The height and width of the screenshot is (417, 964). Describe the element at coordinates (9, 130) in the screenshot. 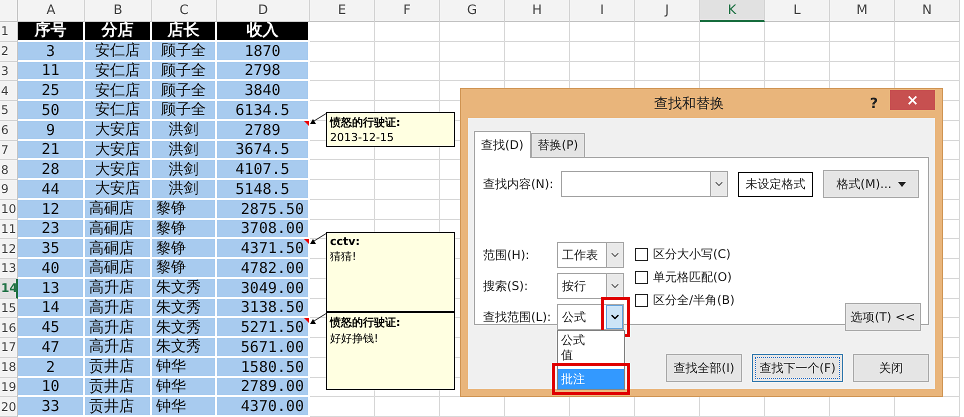

I see `row-header: 6` at that location.